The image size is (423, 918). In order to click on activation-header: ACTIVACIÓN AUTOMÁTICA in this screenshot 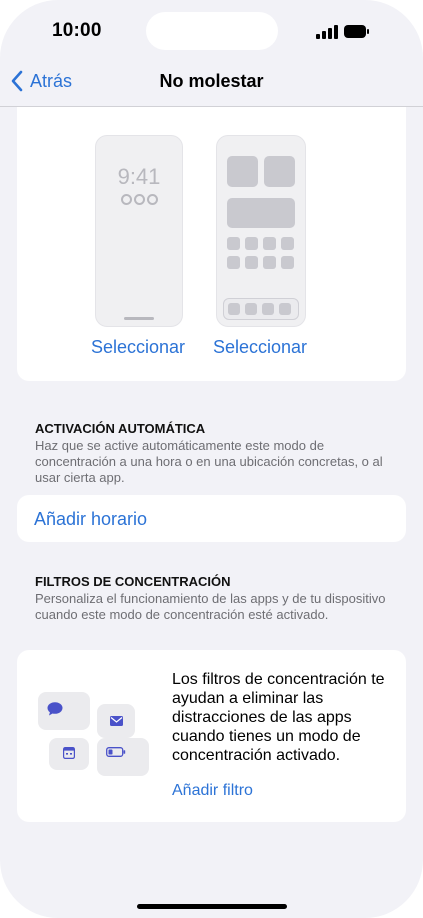, I will do `click(120, 428)`.